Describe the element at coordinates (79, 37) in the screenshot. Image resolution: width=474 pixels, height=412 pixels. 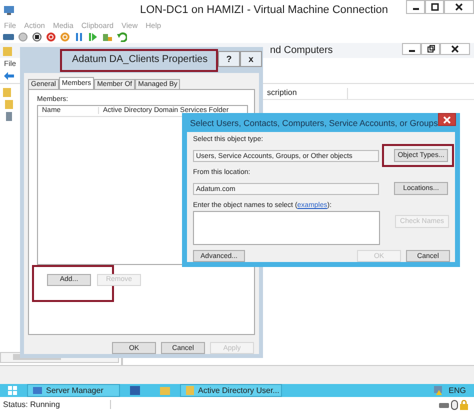
I see `pause-icon` at that location.